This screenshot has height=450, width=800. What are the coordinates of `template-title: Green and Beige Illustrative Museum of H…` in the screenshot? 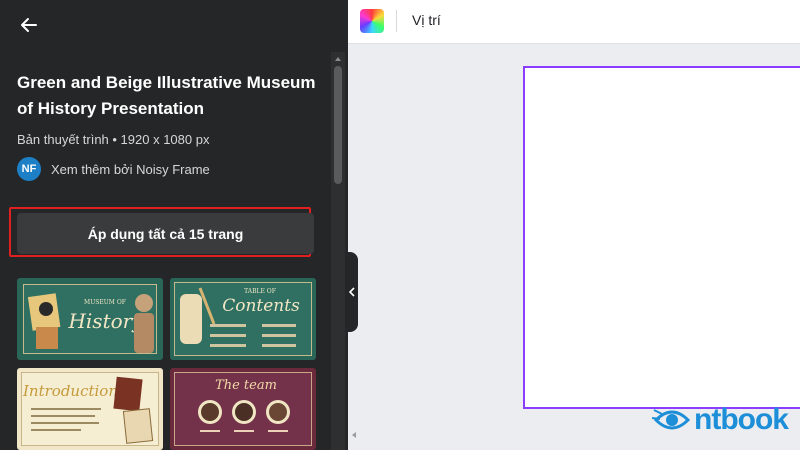 It's located at (166, 95).